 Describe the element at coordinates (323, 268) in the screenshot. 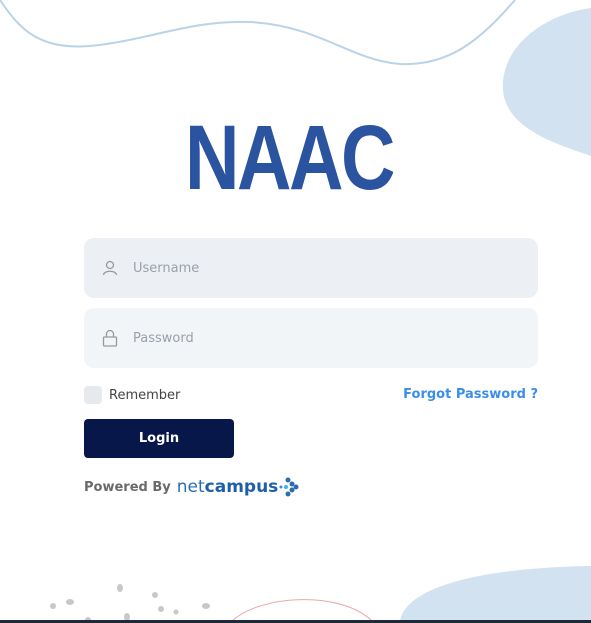

I see `username-input` at that location.